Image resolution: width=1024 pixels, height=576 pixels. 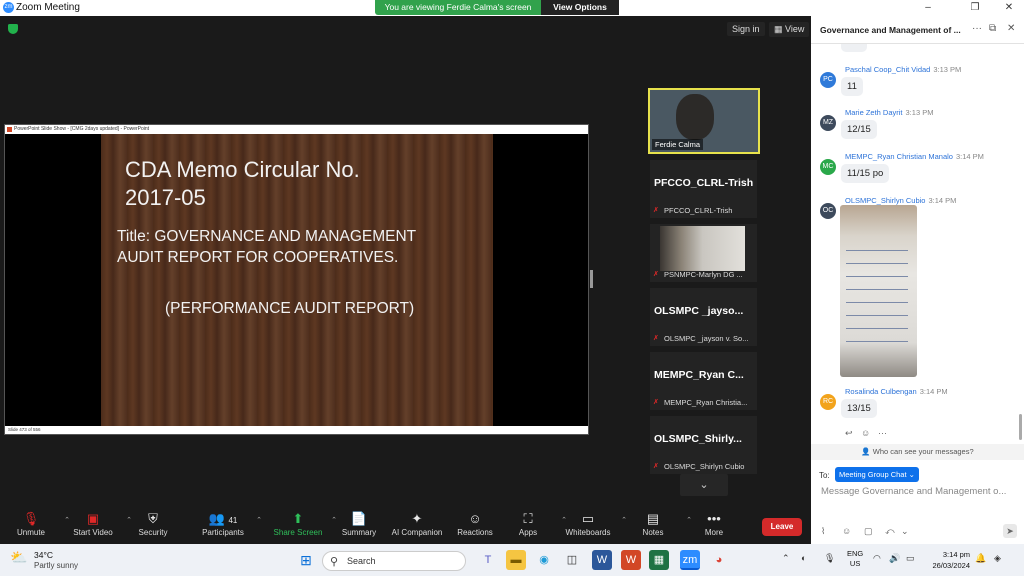 I want to click on edge-icon: ◉, so click(x=544, y=560).